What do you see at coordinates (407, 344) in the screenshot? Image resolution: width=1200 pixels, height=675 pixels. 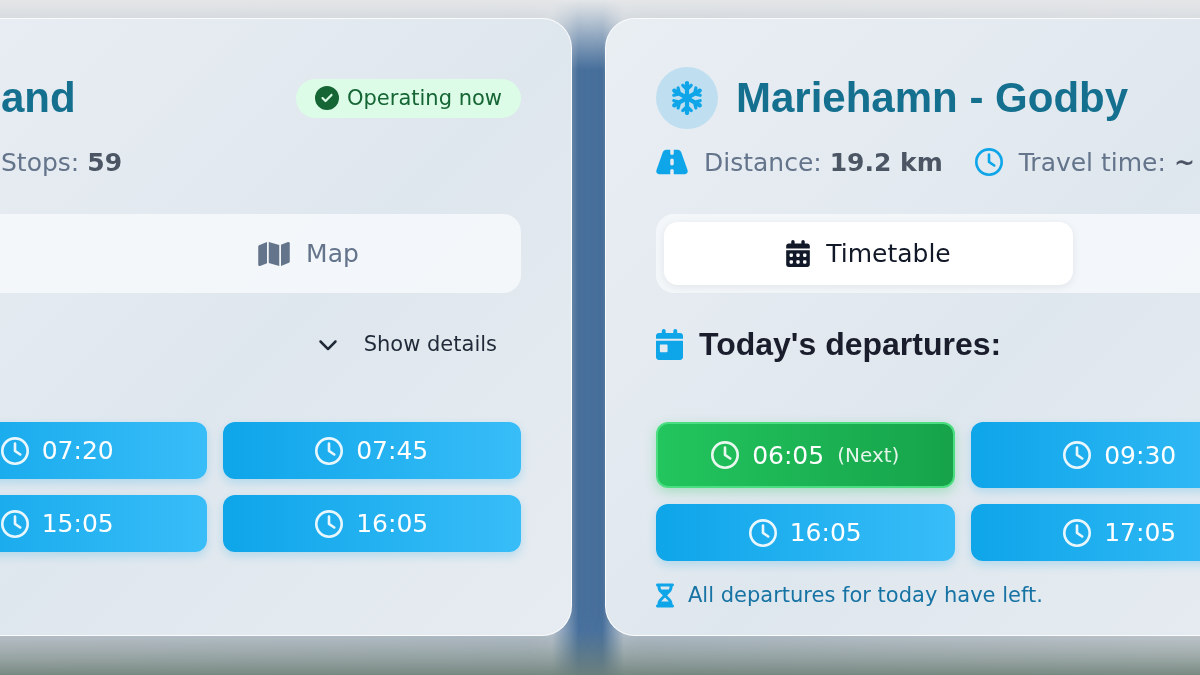 I see `details-toggle: Show details` at bounding box center [407, 344].